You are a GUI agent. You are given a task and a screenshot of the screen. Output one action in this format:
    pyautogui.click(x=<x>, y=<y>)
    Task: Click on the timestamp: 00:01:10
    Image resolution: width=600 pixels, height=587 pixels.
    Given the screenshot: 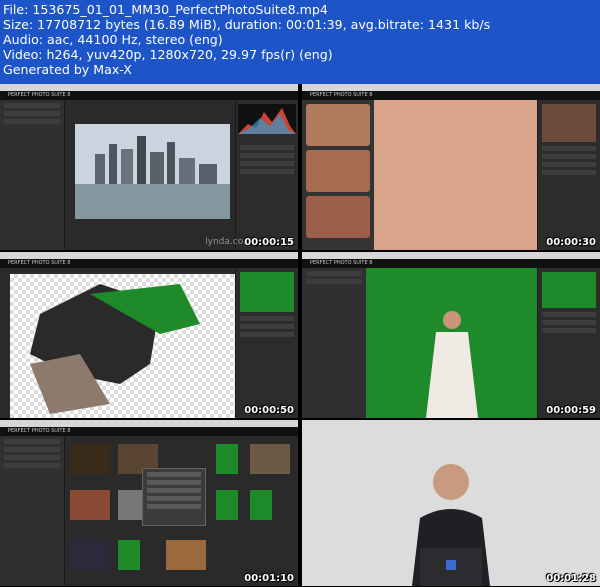 What is the action you would take?
    pyautogui.click(x=269, y=578)
    